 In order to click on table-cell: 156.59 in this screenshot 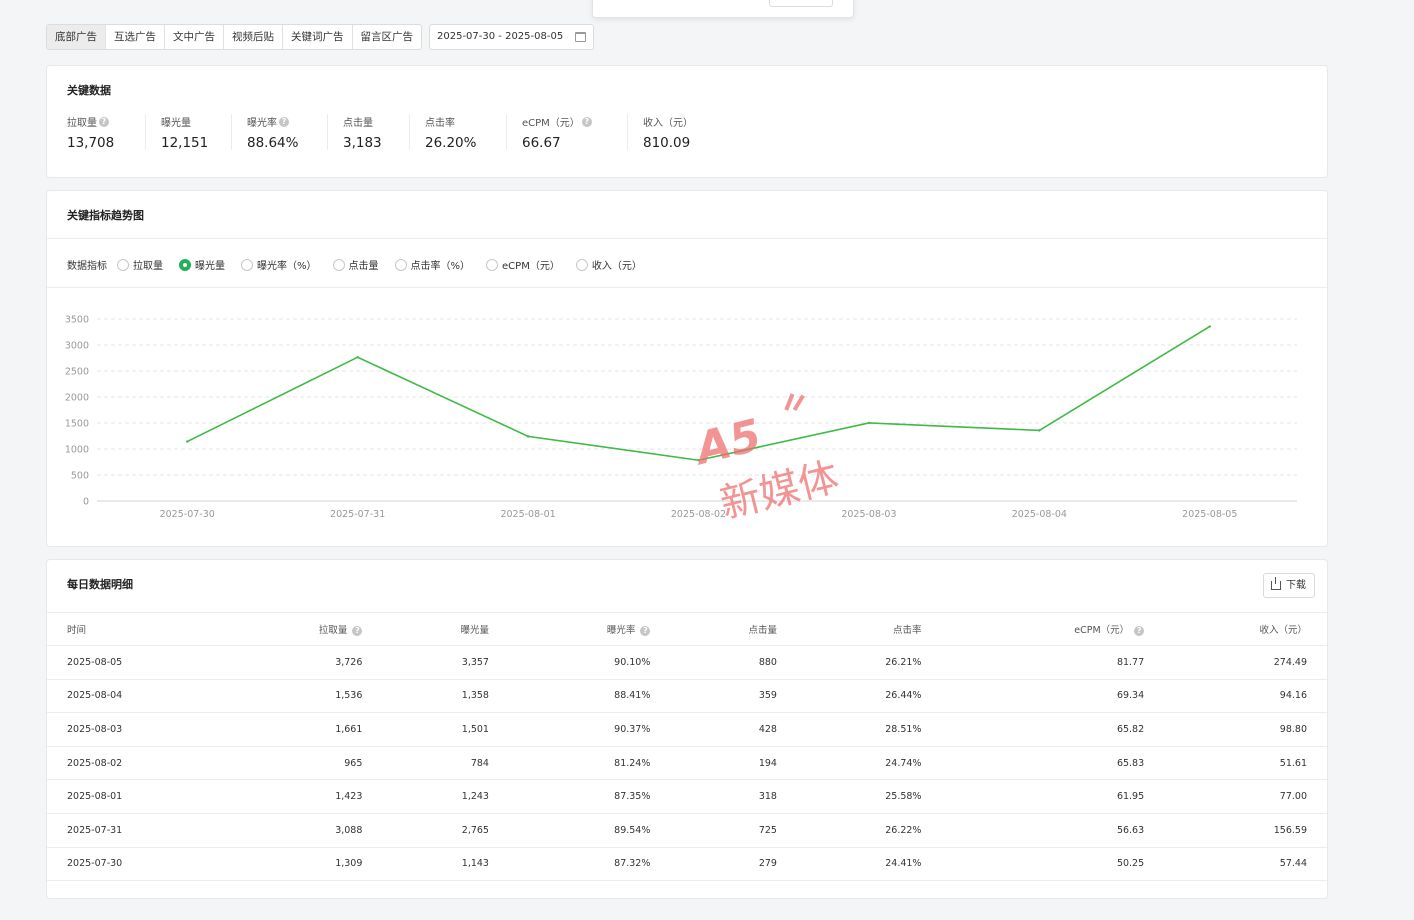, I will do `click(1248, 830)`.